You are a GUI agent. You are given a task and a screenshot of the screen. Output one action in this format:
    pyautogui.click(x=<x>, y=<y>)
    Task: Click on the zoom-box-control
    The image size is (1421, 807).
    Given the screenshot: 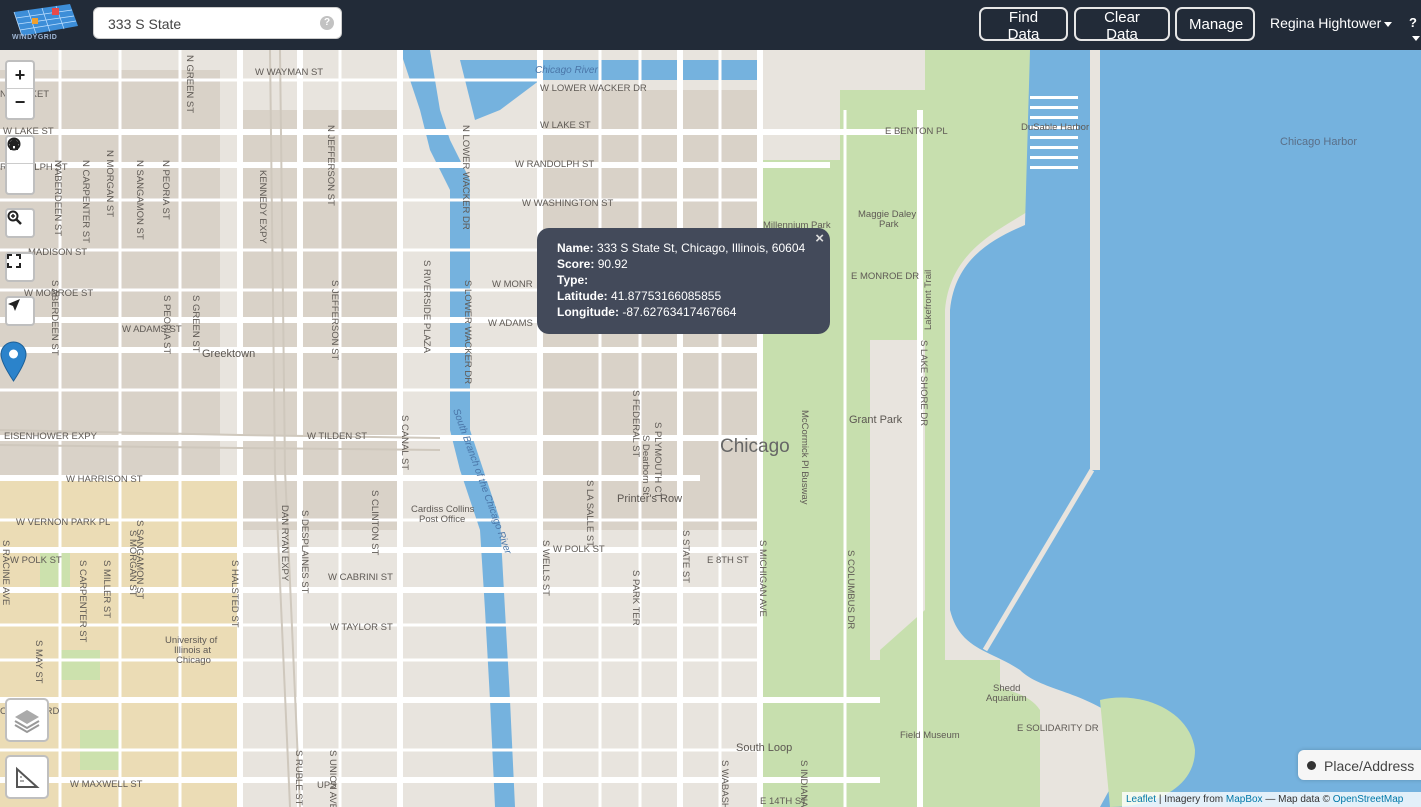 What is the action you would take?
    pyautogui.click(x=20, y=223)
    